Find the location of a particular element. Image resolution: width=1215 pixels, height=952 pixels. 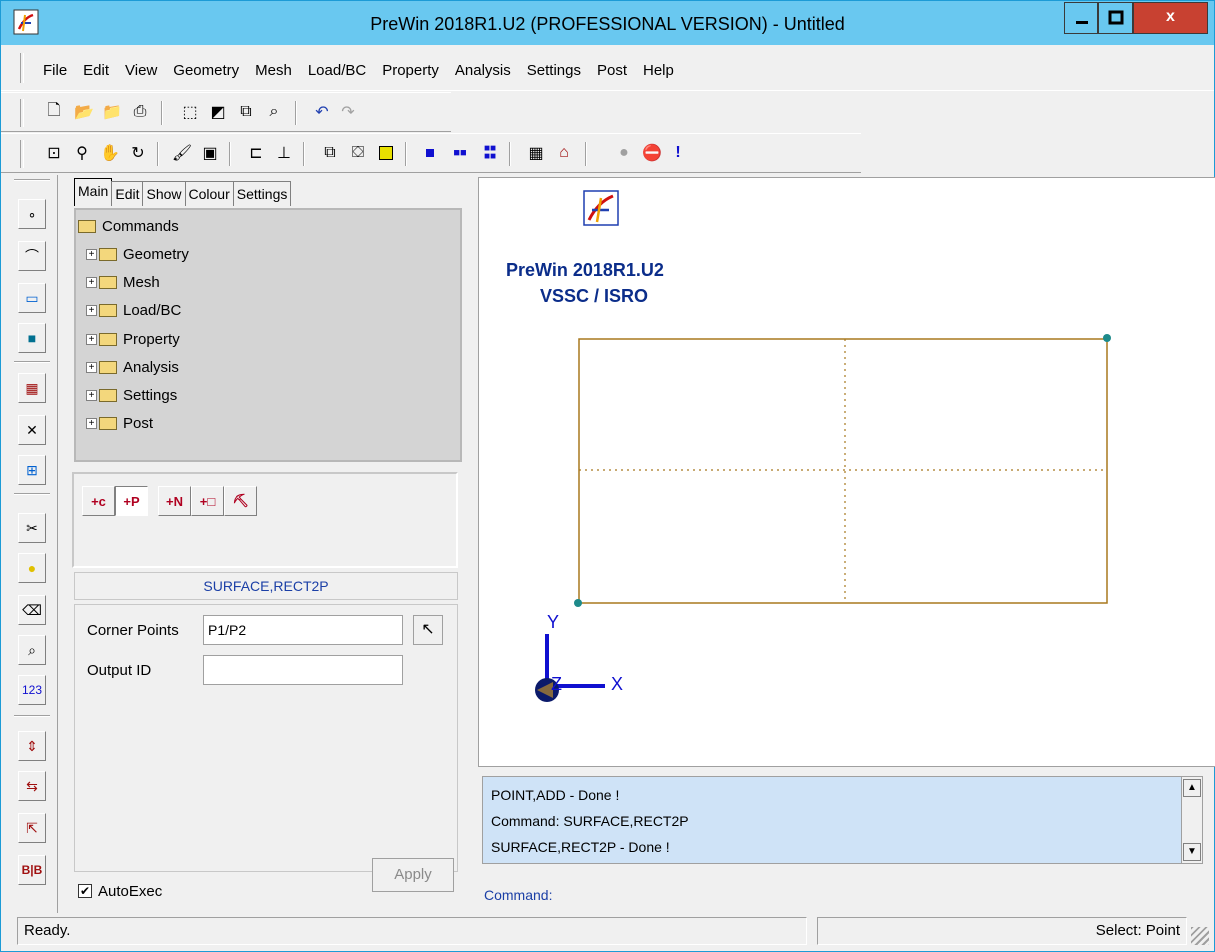

create-c-button: +c is located at coordinates (98, 501).